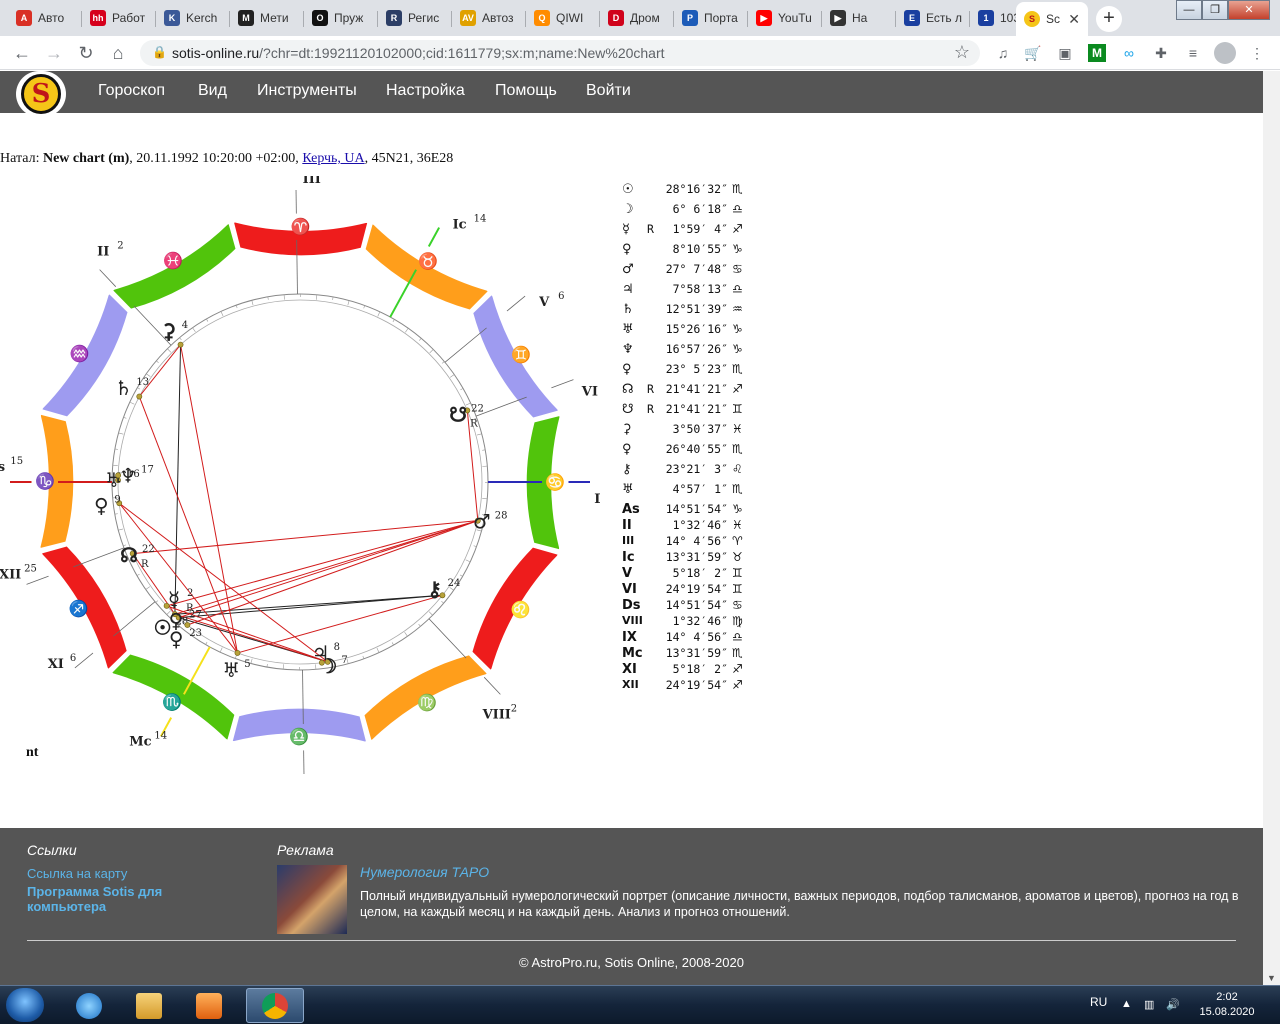 The width and height of the screenshot is (1280, 1024). I want to click on bookmark-star-icon: ☆, so click(962, 52).